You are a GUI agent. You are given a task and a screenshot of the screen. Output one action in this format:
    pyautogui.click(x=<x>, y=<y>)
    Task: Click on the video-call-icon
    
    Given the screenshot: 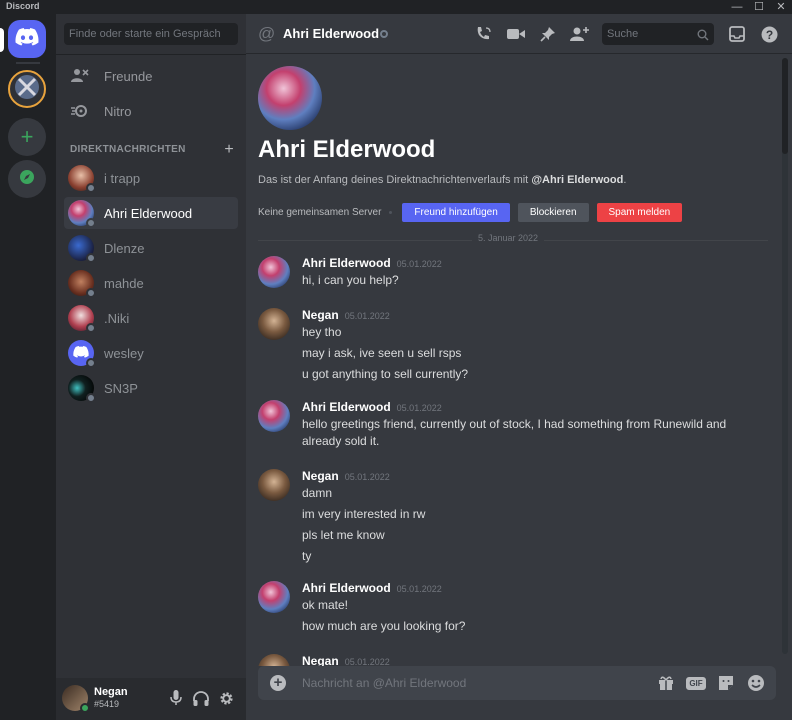 What is the action you would take?
    pyautogui.click(x=516, y=34)
    